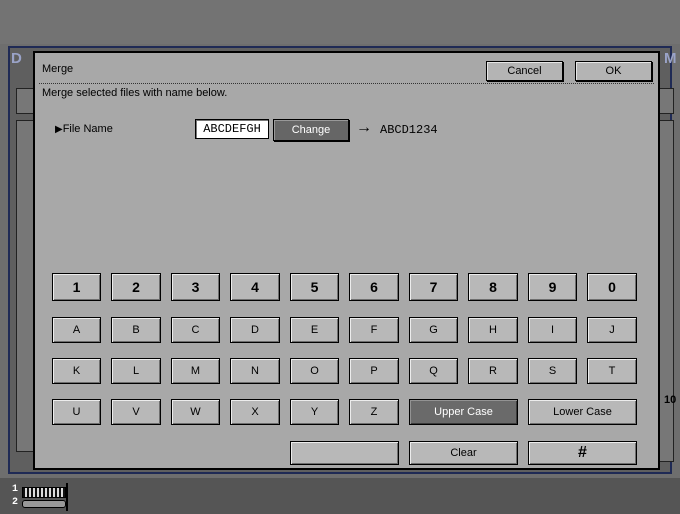 This screenshot has height=514, width=680. I want to click on status-line-2-number: 2, so click(15, 502).